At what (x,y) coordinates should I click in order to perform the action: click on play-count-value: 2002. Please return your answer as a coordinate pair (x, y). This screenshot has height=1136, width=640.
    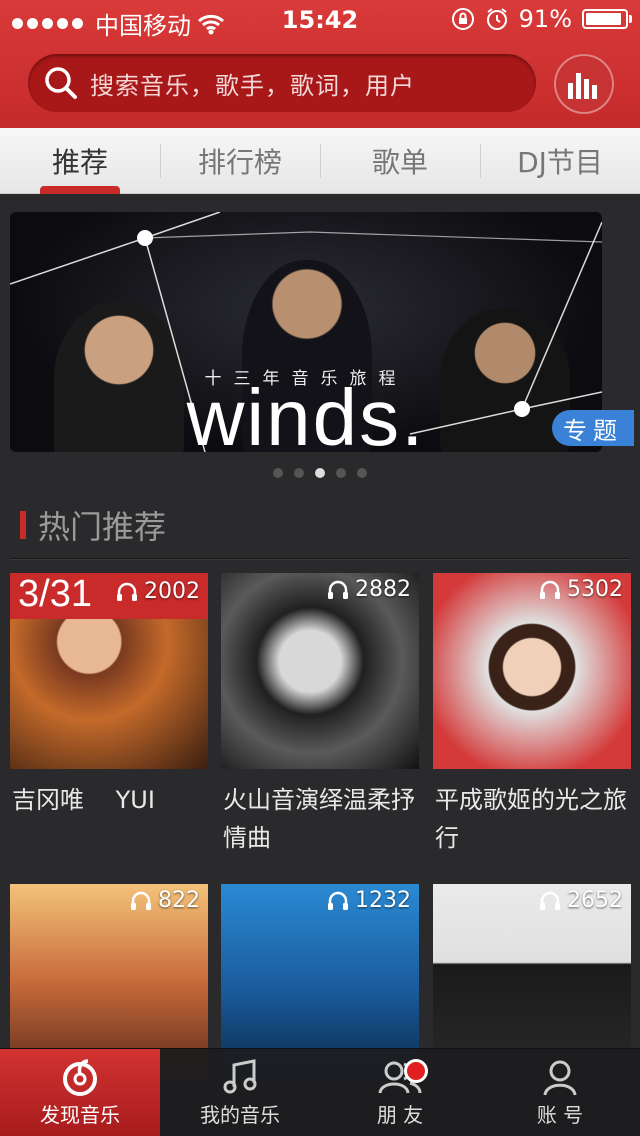
    Looking at the image, I should click on (172, 591).